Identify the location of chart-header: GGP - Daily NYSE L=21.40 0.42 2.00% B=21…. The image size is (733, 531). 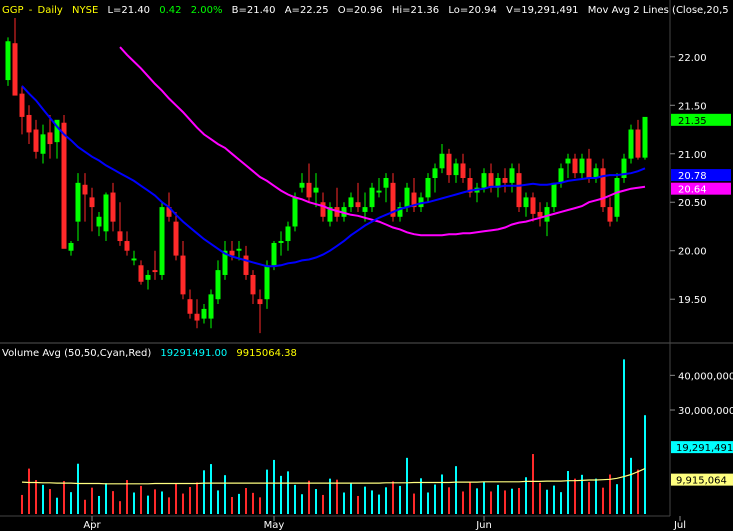
(365, 10).